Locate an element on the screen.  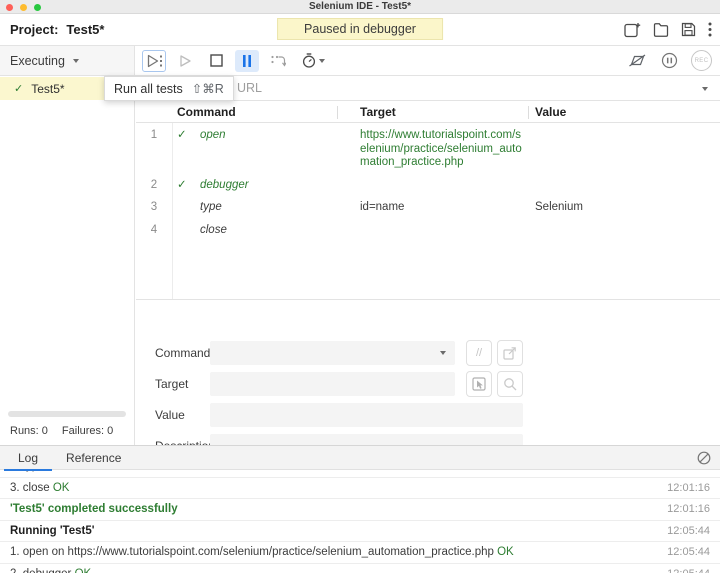
command-field-label: Command is located at coordinates (183, 353).